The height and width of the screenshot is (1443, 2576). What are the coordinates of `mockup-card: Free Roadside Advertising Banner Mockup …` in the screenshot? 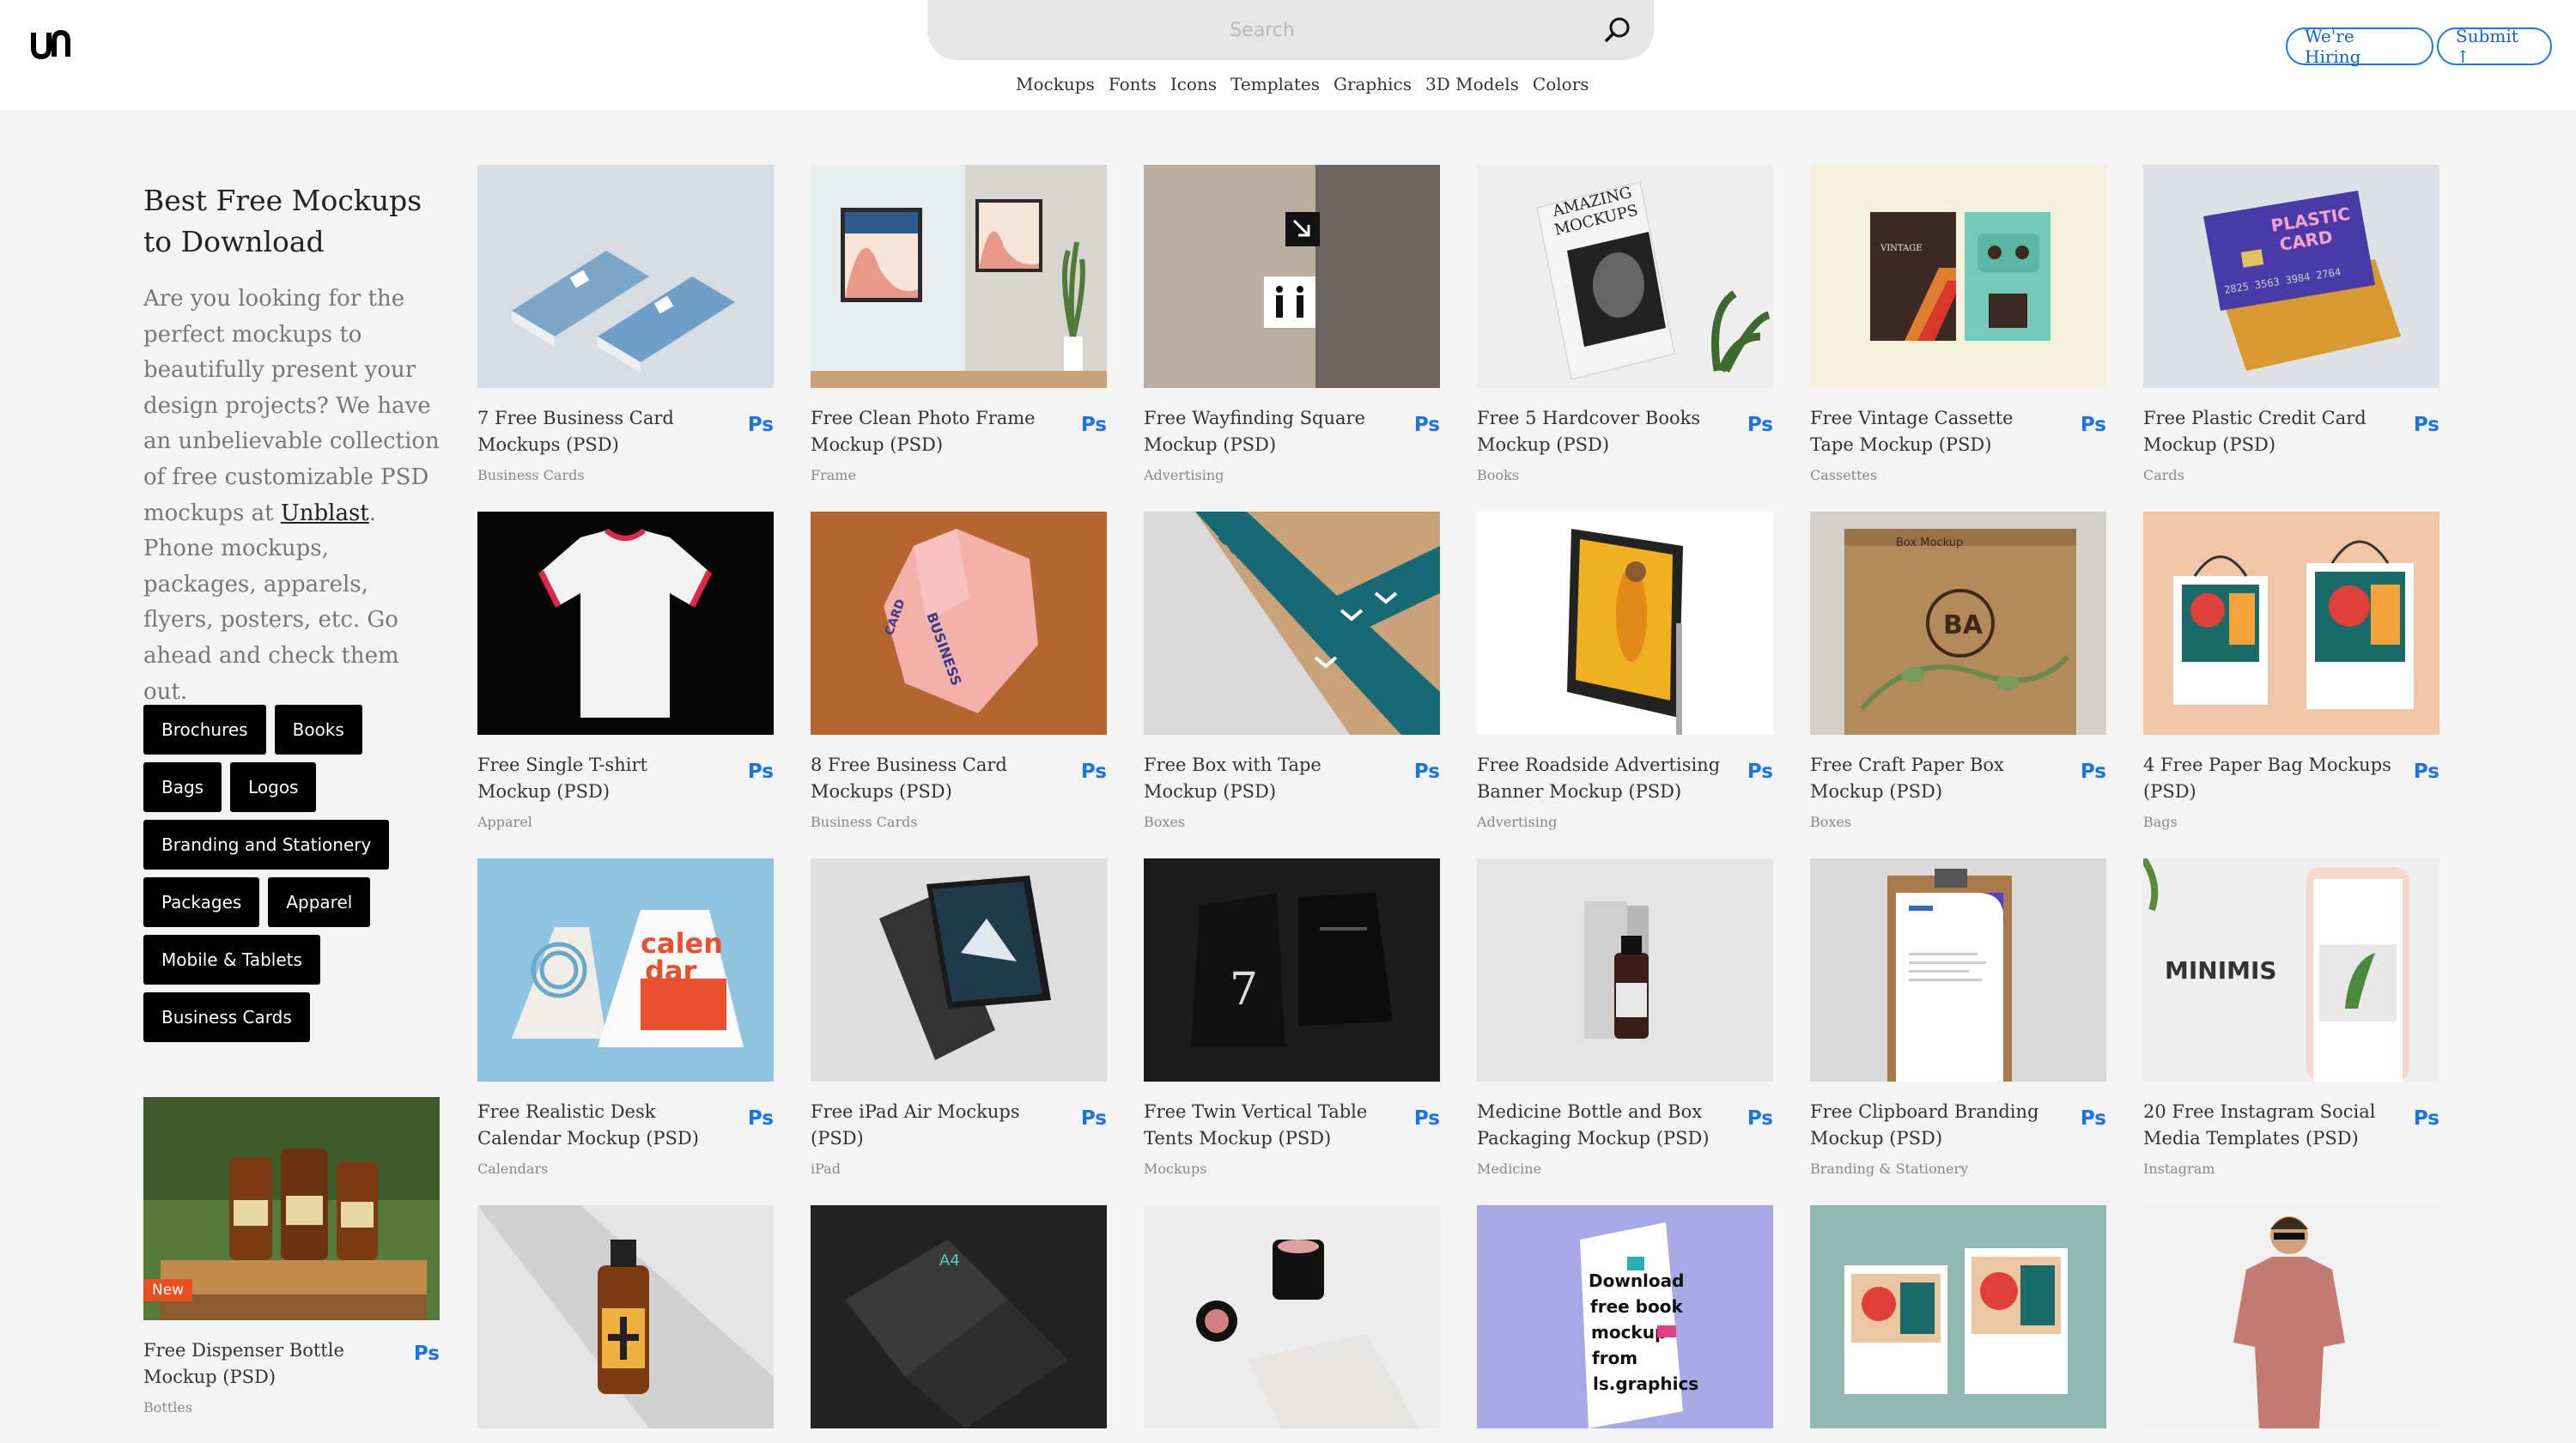 It's located at (1625, 671).